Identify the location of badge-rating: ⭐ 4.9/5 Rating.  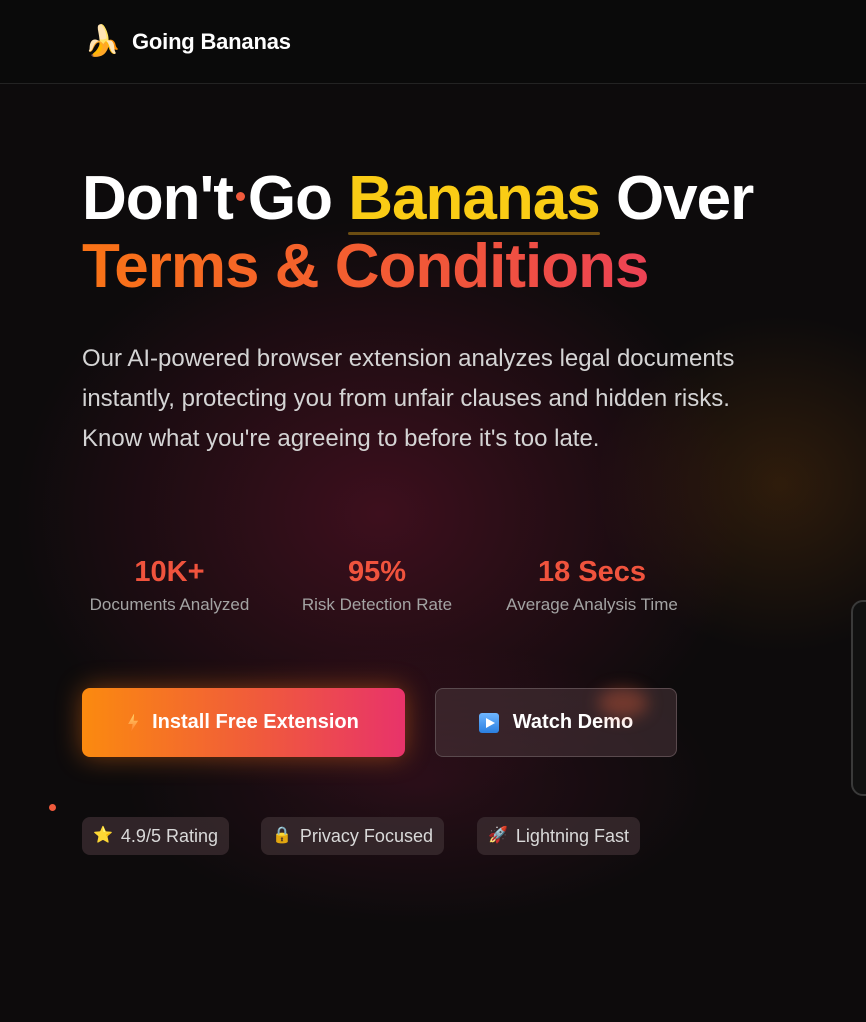
(155, 836).